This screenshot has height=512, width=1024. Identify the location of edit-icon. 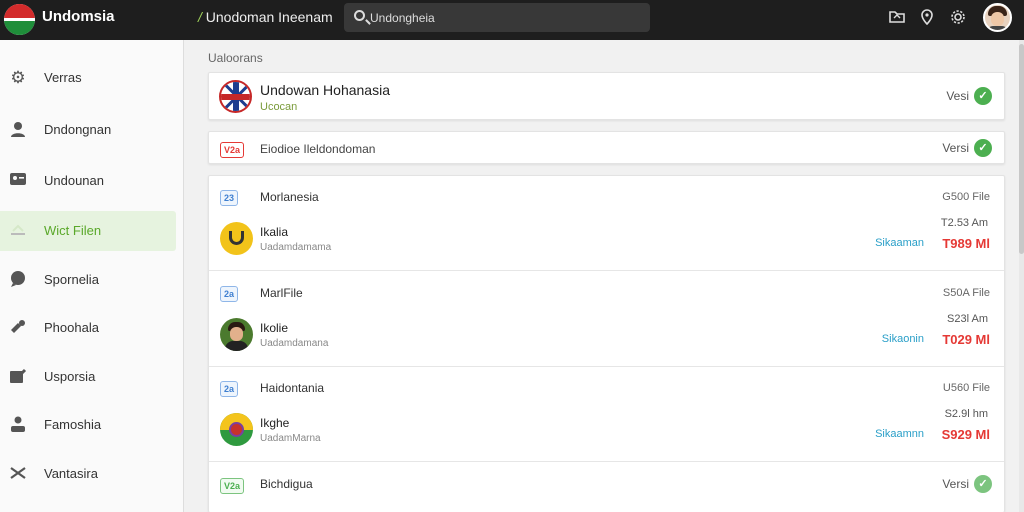
(18, 377).